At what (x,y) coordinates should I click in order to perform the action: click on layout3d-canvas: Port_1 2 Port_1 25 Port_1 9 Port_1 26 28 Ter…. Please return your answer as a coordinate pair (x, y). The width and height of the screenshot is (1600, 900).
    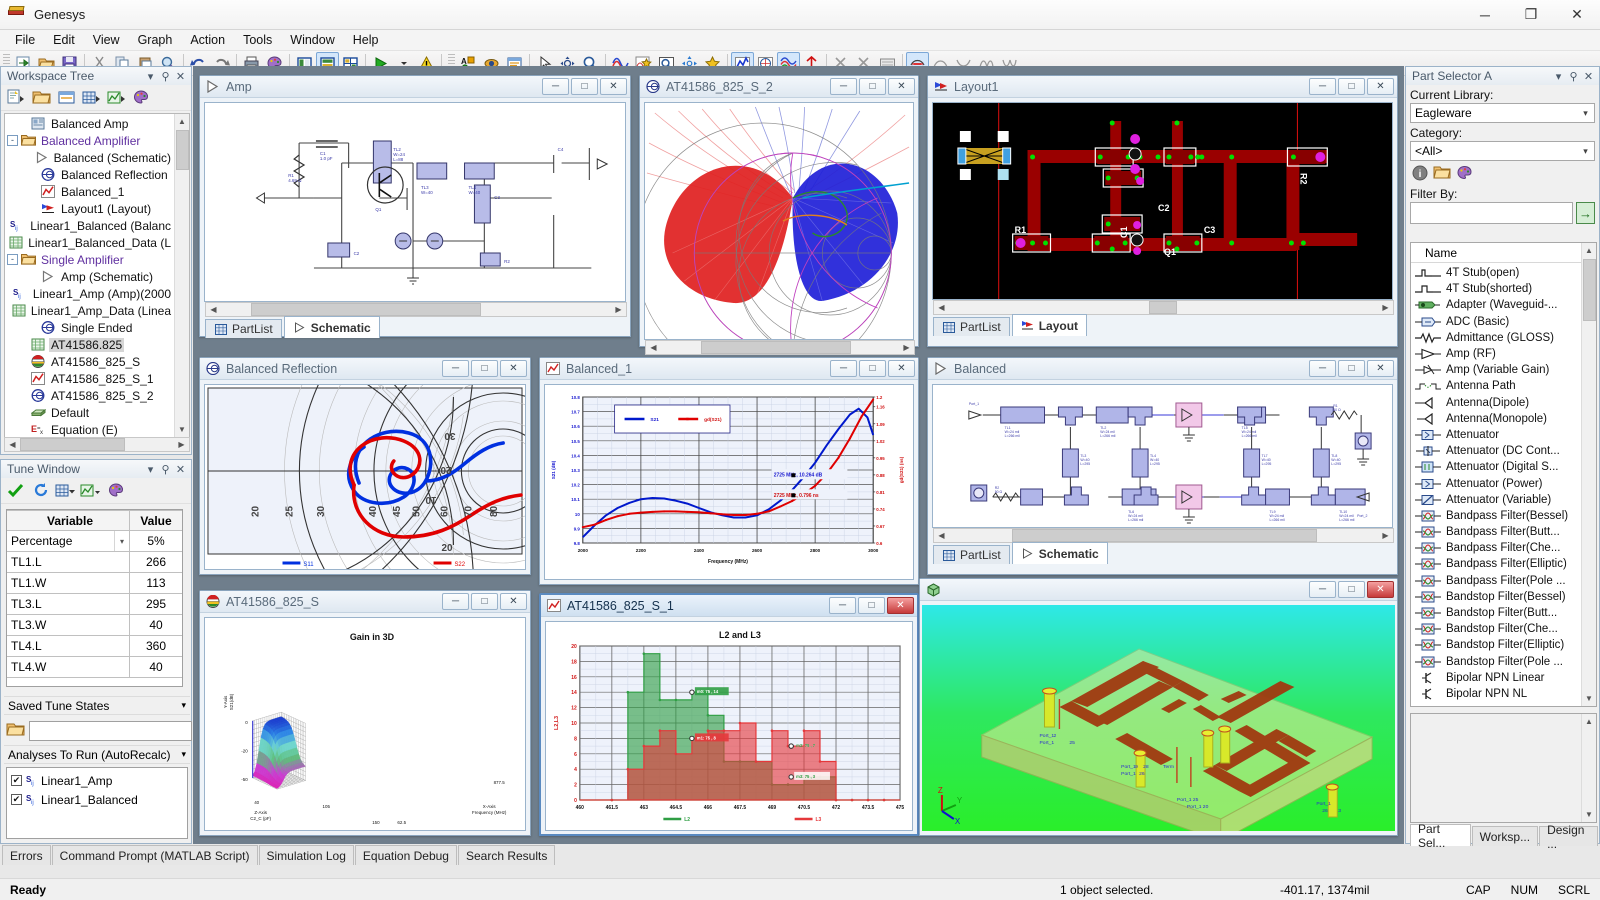
    Looking at the image, I should click on (1158, 718).